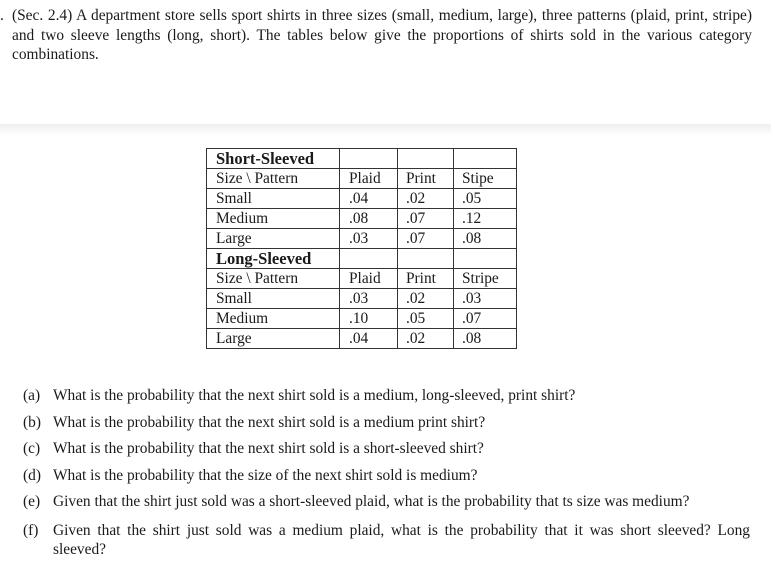 The image size is (771, 577). What do you see at coordinates (2, 15) in the screenshot?
I see `problem-number: .` at bounding box center [2, 15].